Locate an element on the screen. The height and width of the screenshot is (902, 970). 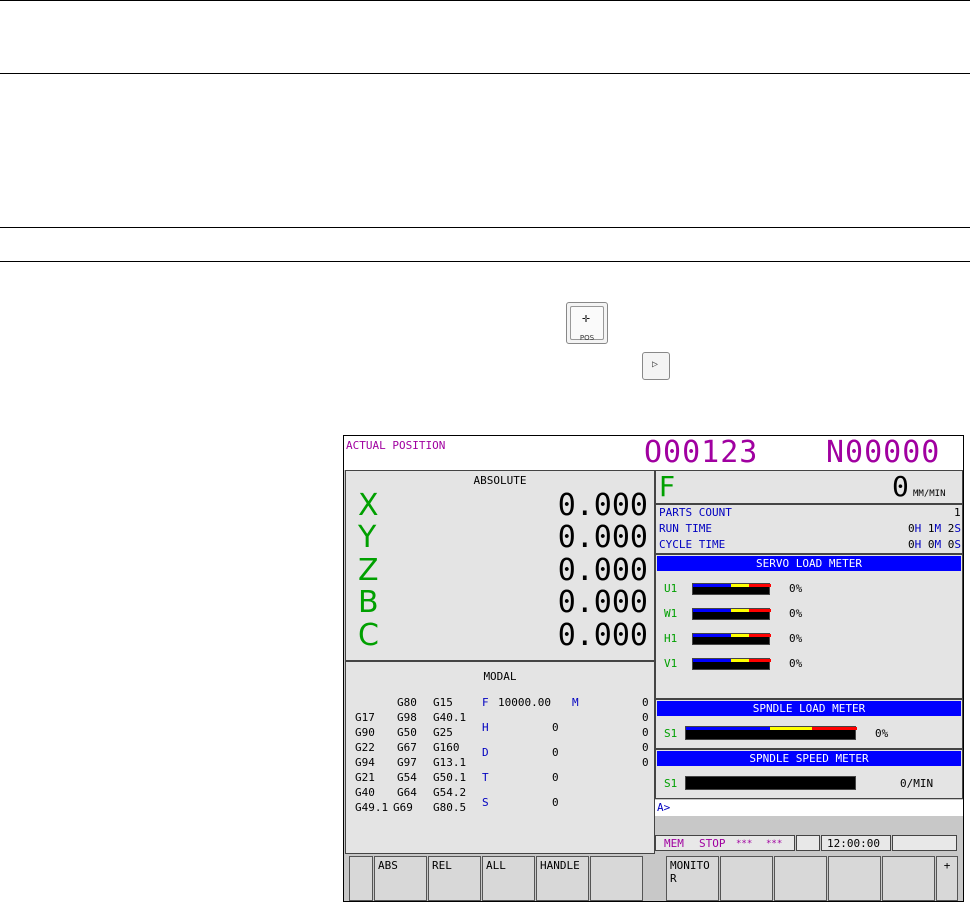
servo-load-panel: SERVO LOAD METER U1 0% W1 0% H1 0% V1 0% is located at coordinates (809, 626).